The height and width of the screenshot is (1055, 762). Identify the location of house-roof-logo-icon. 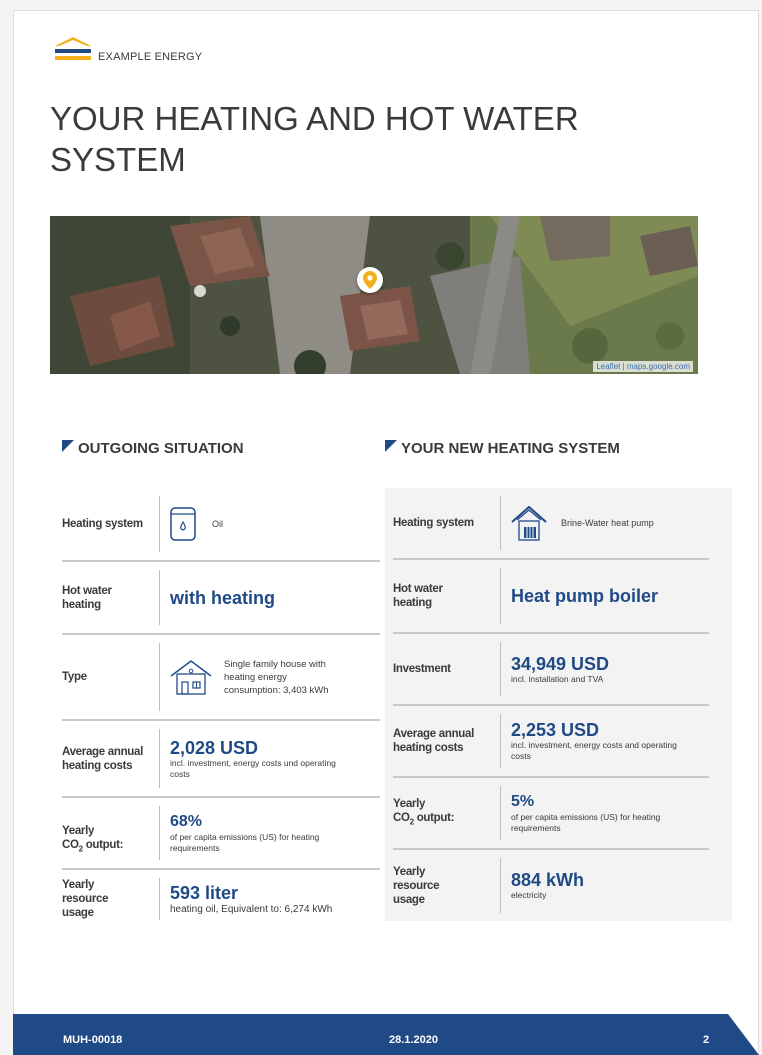
(73, 48).